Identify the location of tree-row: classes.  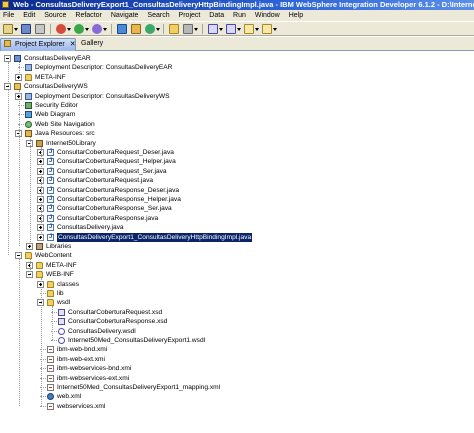
(237, 284).